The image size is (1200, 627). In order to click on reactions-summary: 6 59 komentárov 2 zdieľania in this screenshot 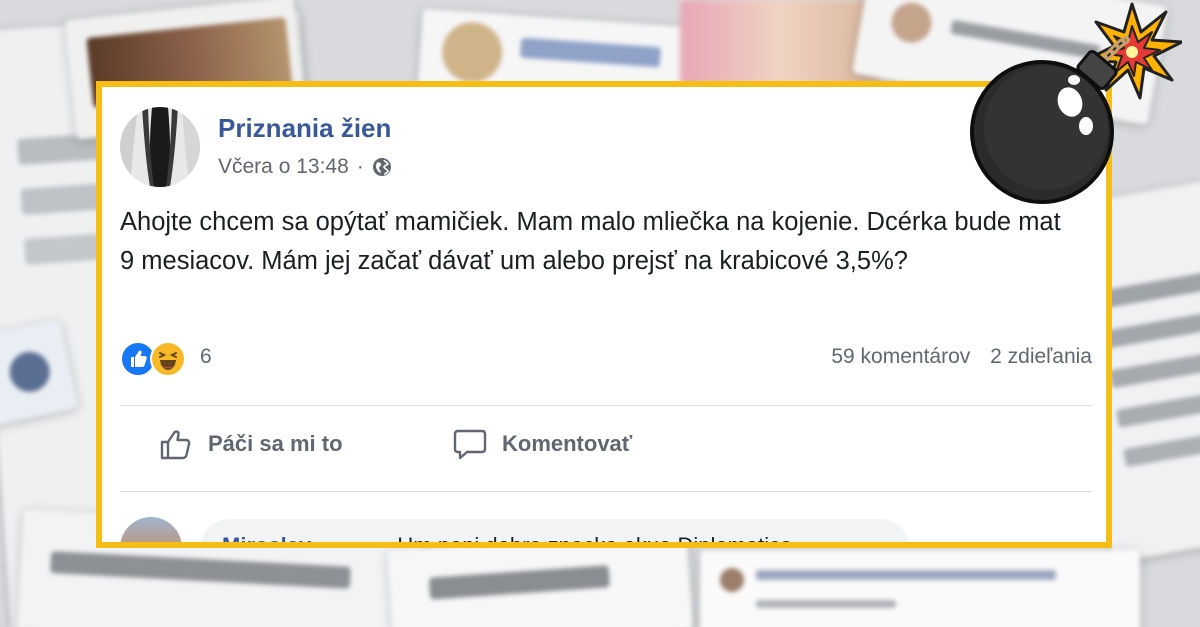, I will do `click(606, 359)`.